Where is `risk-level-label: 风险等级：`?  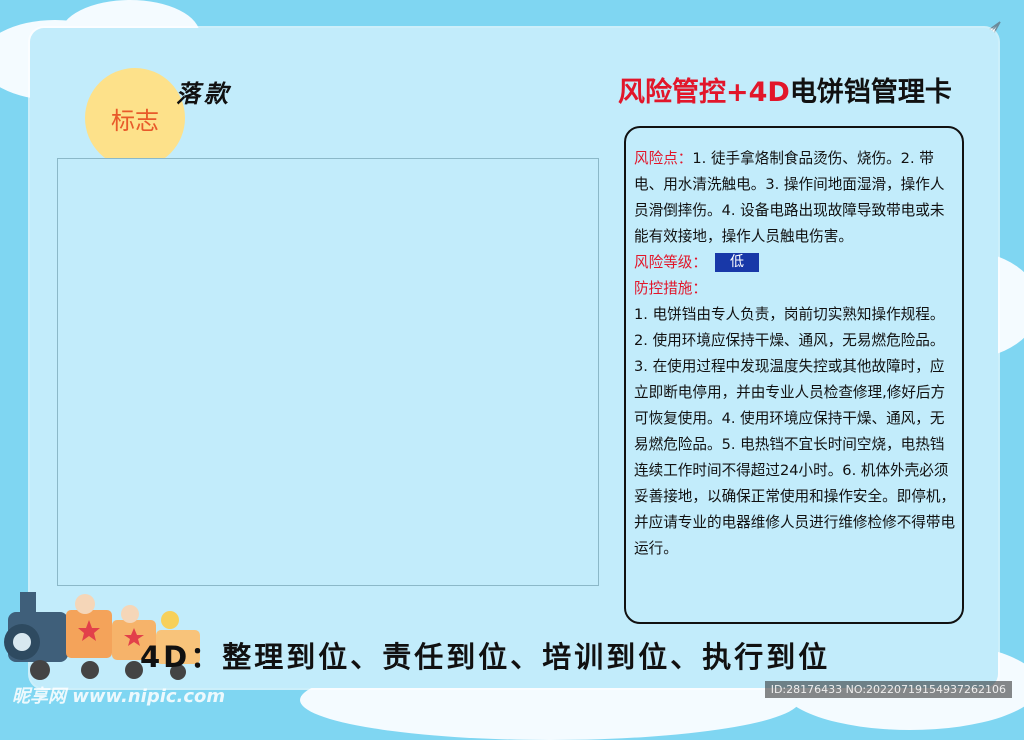
risk-level-label: 风险等级： is located at coordinates (670, 262).